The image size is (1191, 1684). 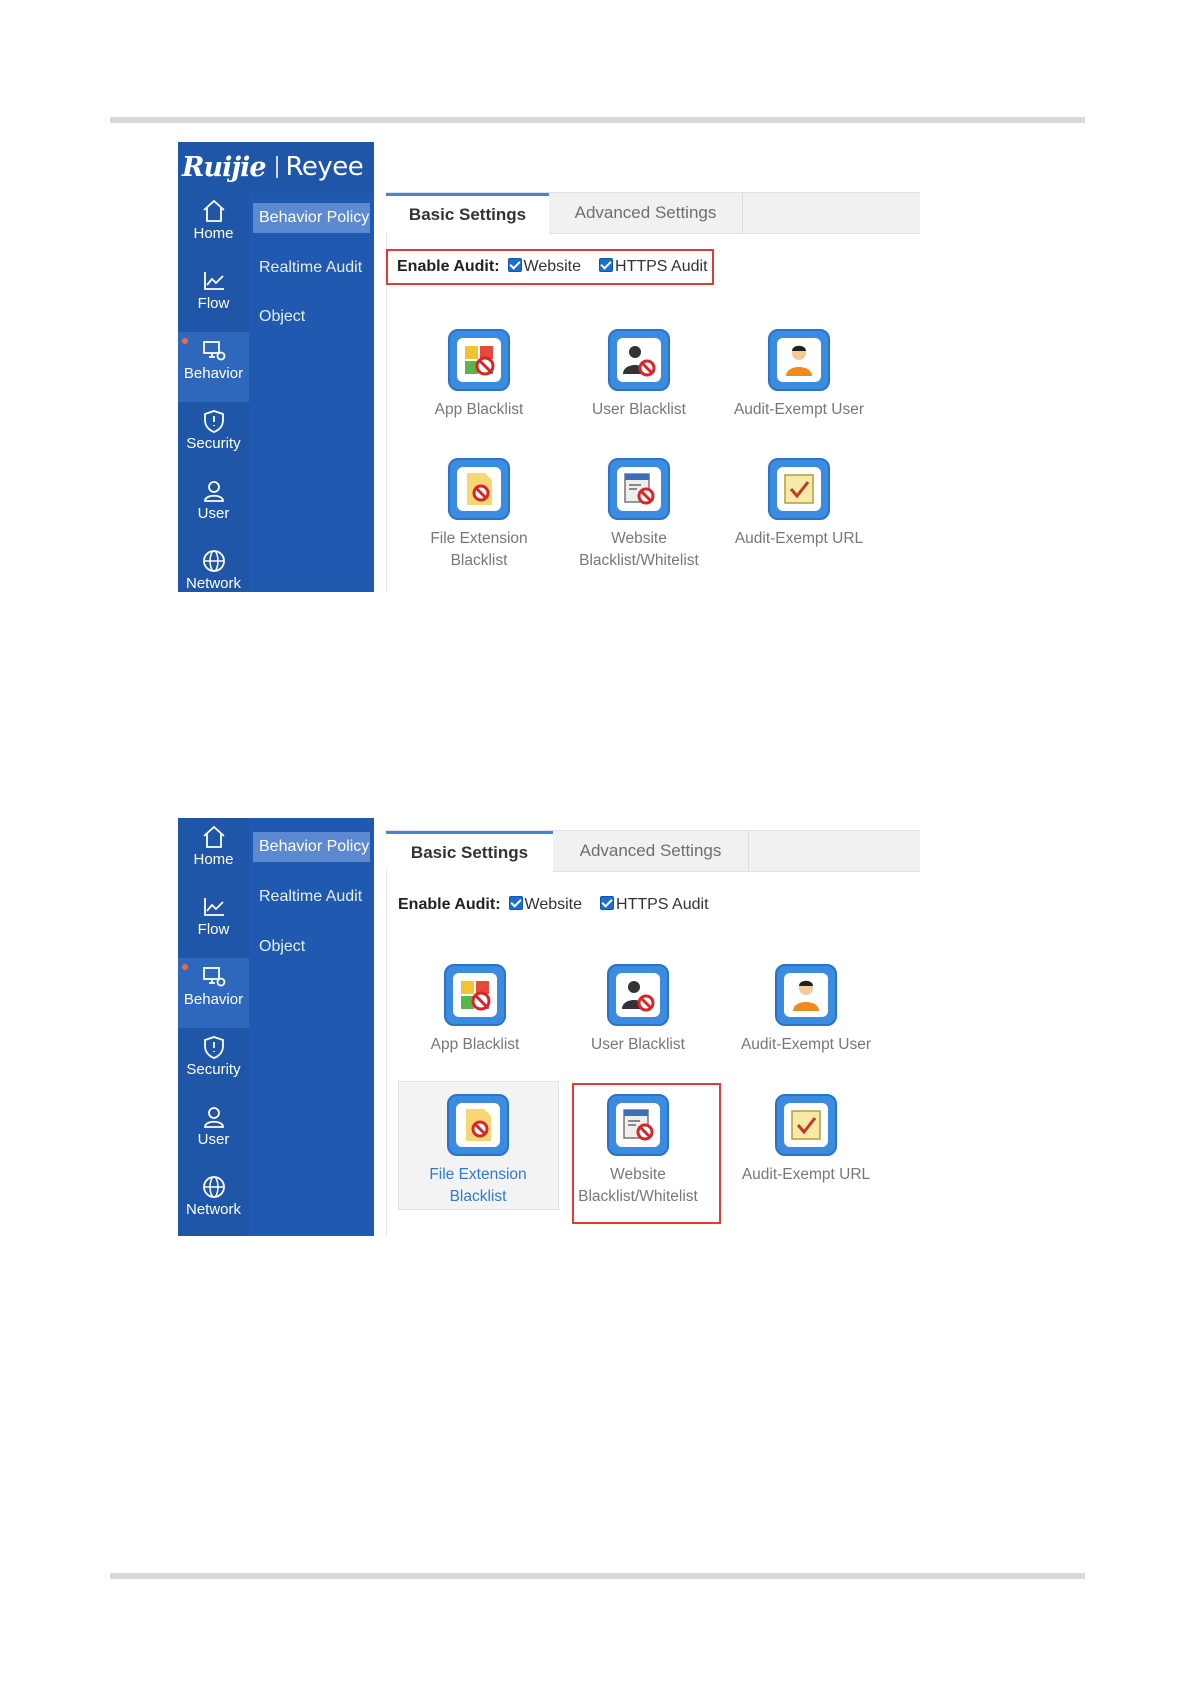 I want to click on user-blacklist-icon, so click(x=639, y=360).